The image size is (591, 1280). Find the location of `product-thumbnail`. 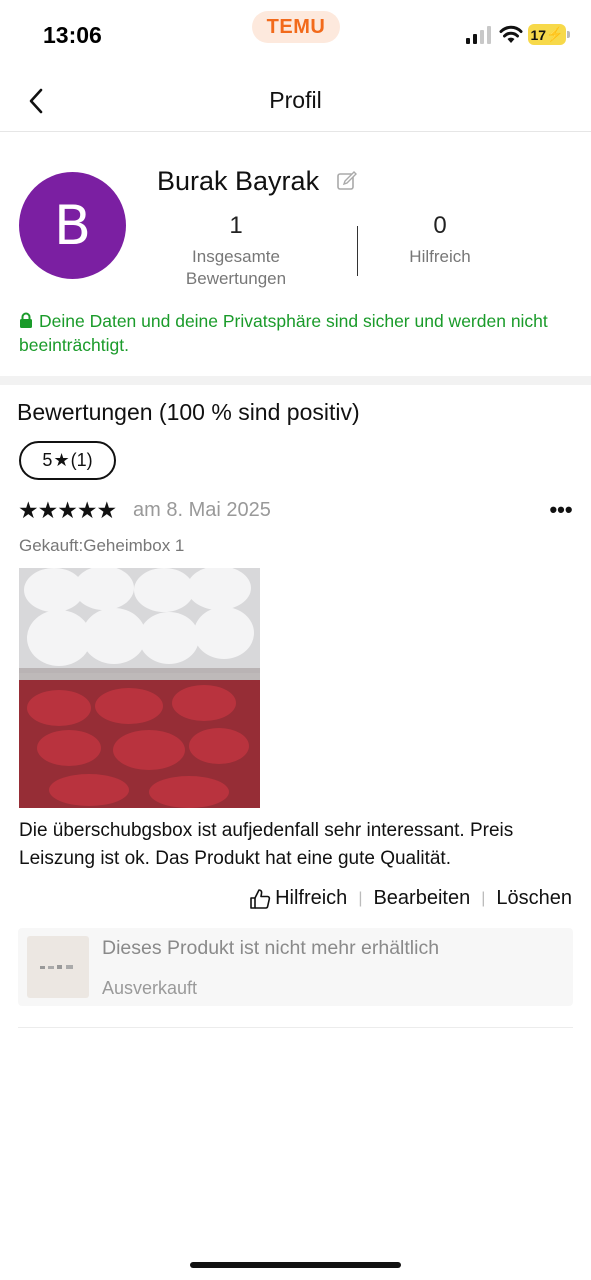

product-thumbnail is located at coordinates (58, 967).